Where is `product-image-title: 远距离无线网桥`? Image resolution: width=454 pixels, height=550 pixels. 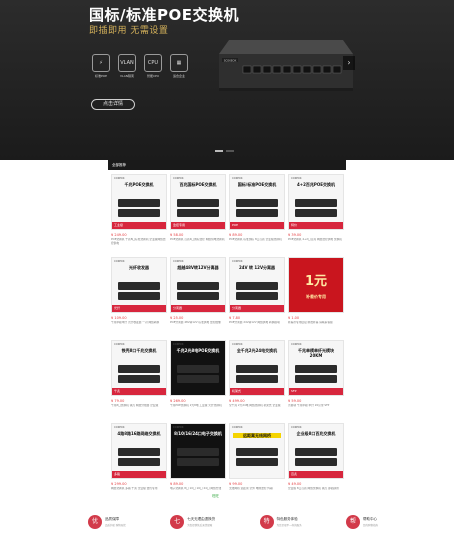
product-image-title: 远距离无线网桥 is located at coordinates (257, 435).